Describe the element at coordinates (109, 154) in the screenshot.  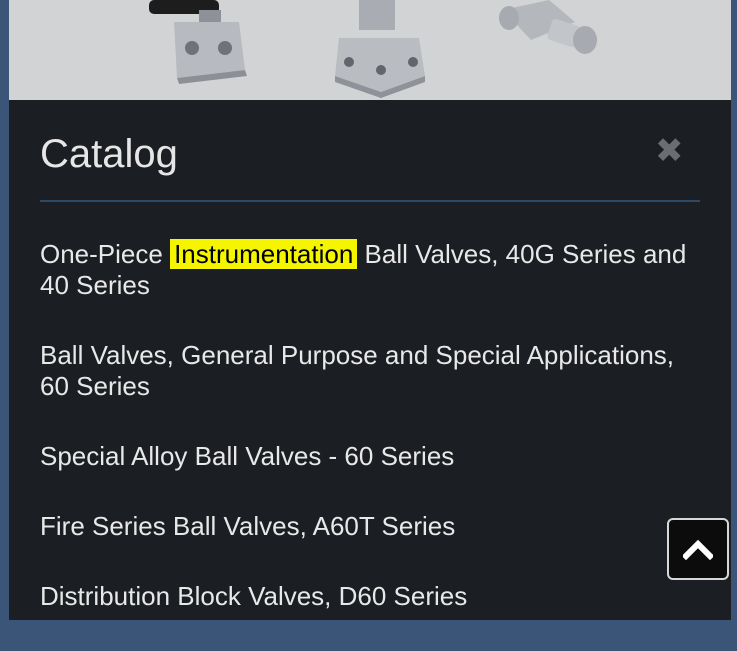
I see `modal-title: Catalog` at that location.